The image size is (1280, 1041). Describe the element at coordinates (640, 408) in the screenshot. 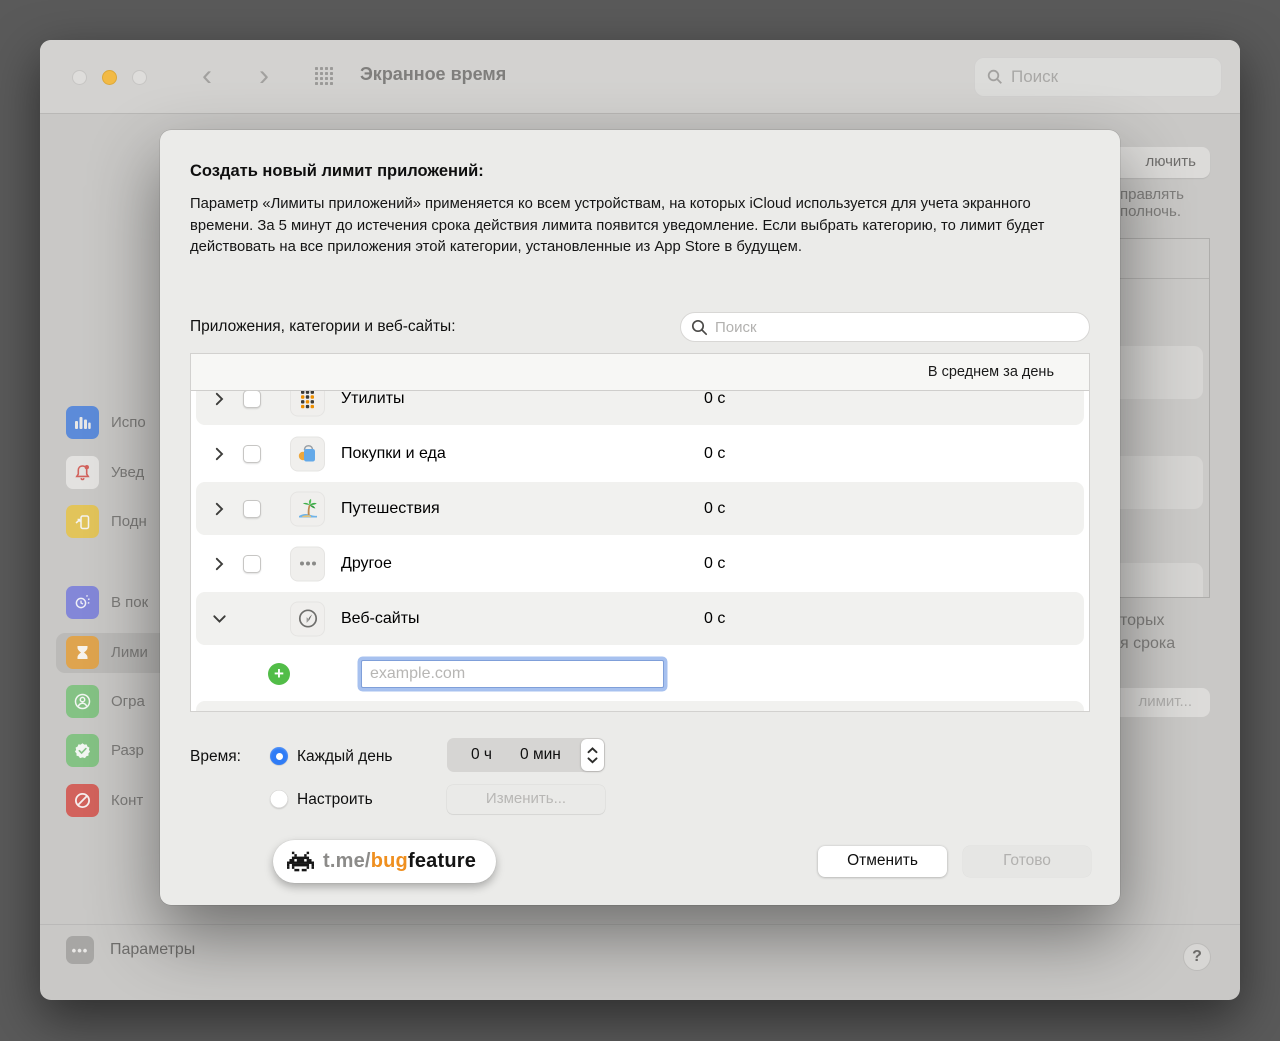

I see `table-row: Утилиты 0 с` at that location.